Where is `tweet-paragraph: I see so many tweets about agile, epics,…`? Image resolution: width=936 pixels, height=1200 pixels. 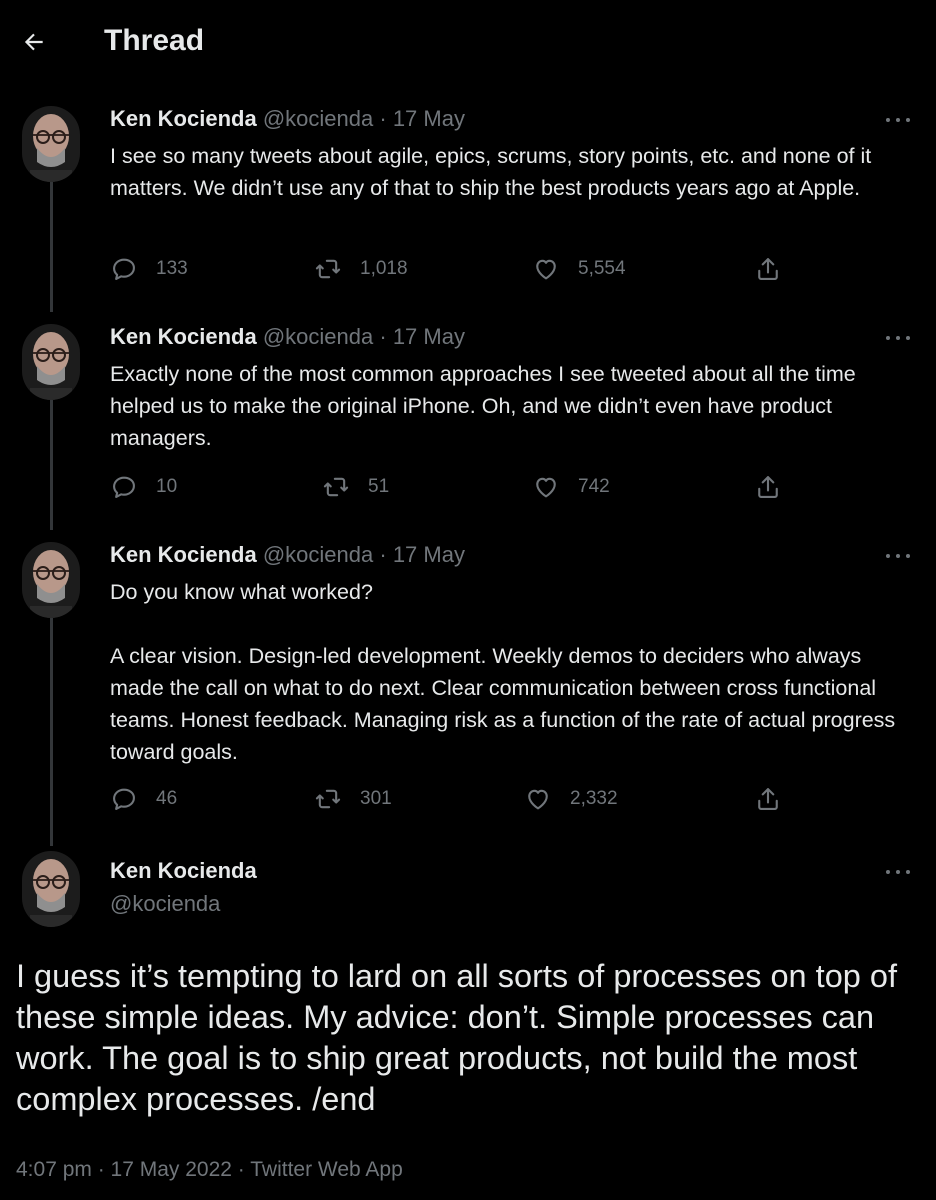
tweet-paragraph: I see so many tweets about agile, epics,… is located at coordinates (491, 172).